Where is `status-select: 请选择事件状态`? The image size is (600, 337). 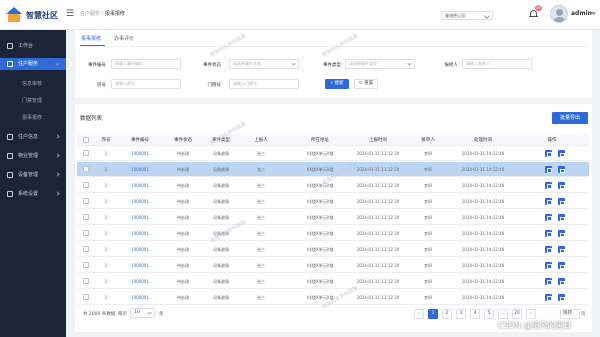
status-select: 请选择事件状态 is located at coordinates (264, 64).